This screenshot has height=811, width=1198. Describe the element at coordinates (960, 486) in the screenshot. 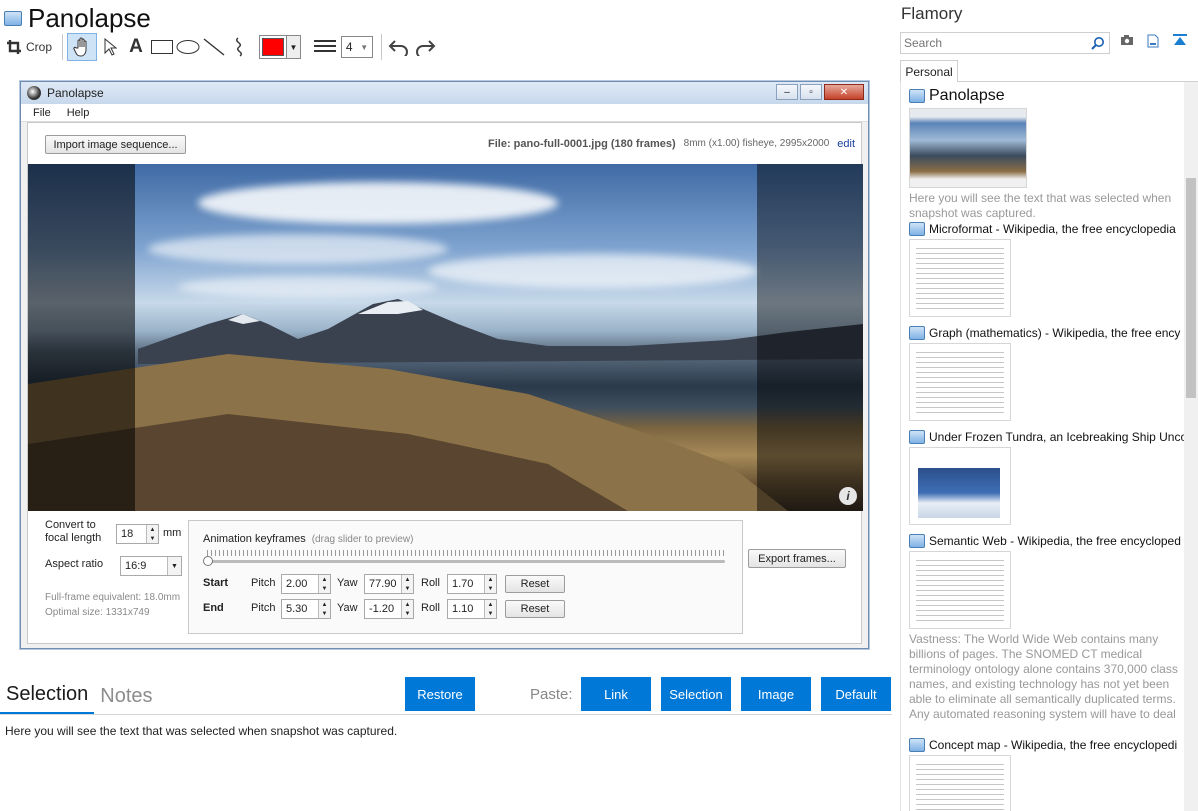

I see `list-item-thumbnail` at that location.